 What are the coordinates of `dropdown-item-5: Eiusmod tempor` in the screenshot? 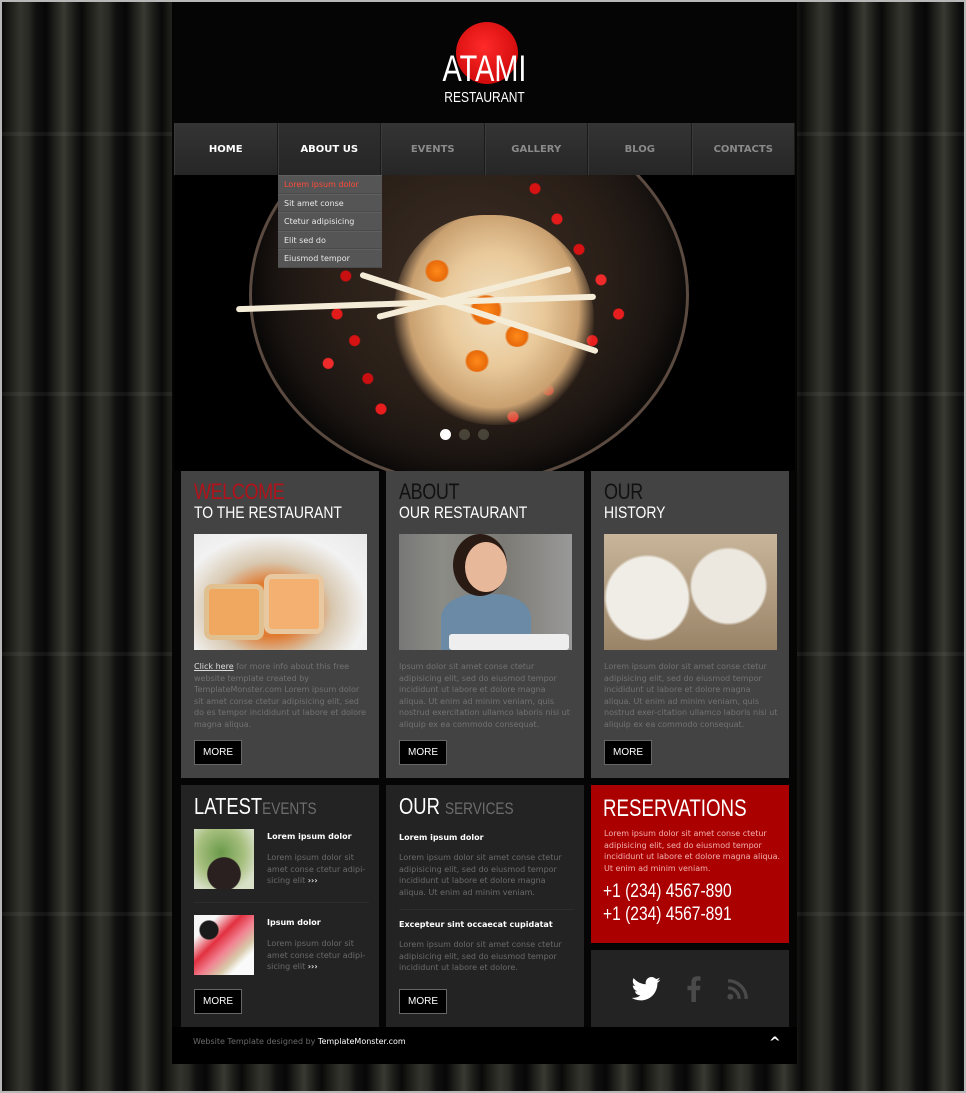 It's located at (330, 258).